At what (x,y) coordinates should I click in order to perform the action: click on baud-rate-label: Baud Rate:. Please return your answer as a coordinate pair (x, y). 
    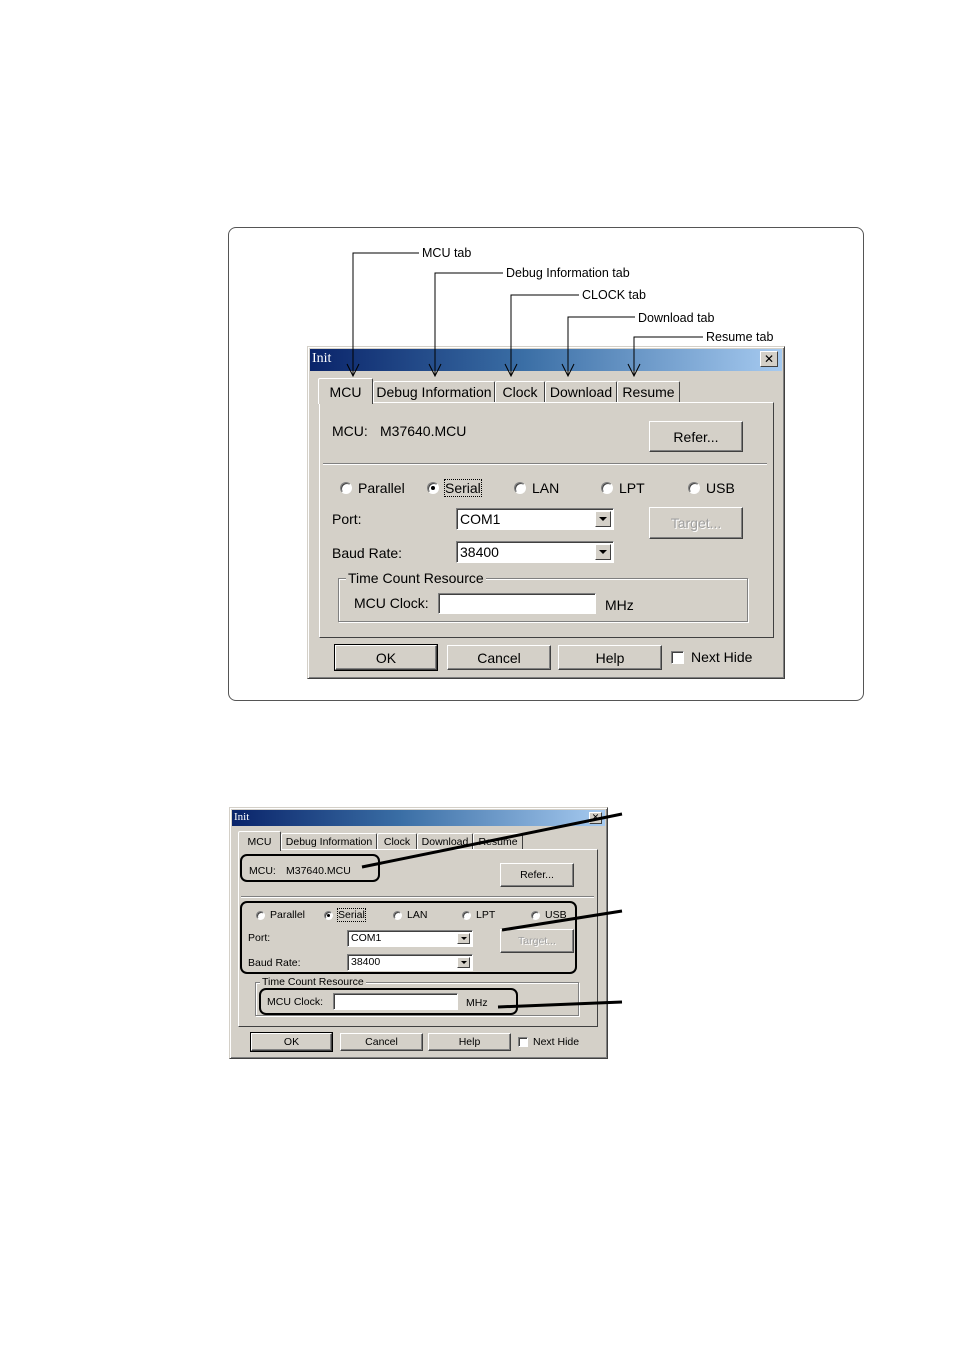
    Looking at the image, I should click on (367, 553).